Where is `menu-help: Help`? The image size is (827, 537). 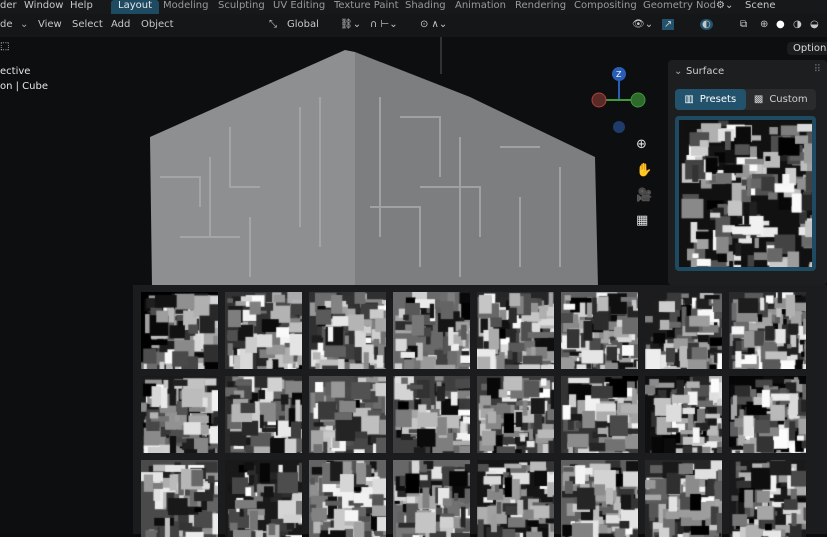 menu-help: Help is located at coordinates (81, 7).